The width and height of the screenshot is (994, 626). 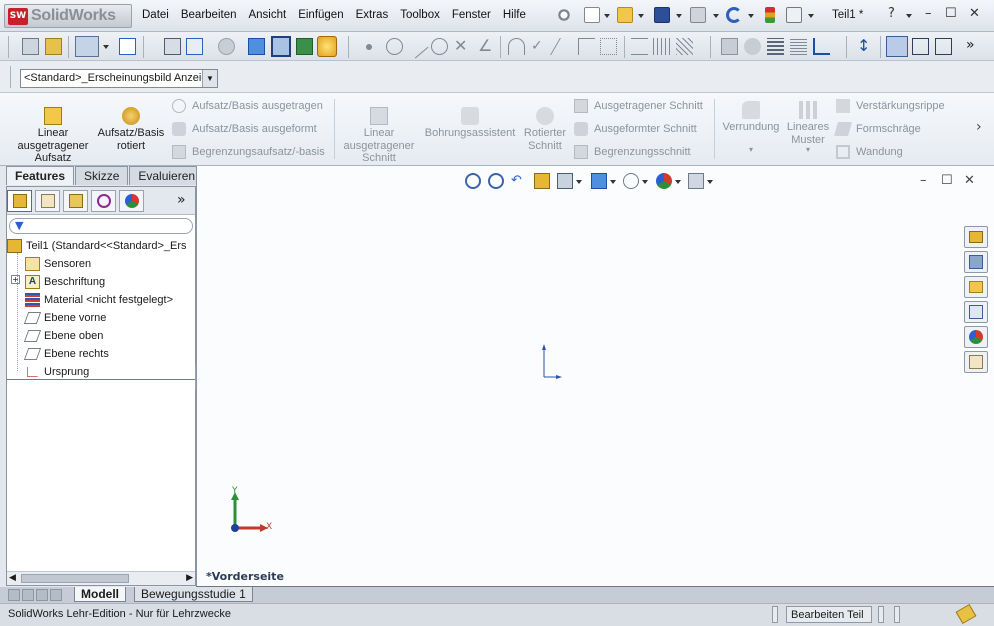 What do you see at coordinates (256, 46) in the screenshot?
I see `iso-view-icon` at bounding box center [256, 46].